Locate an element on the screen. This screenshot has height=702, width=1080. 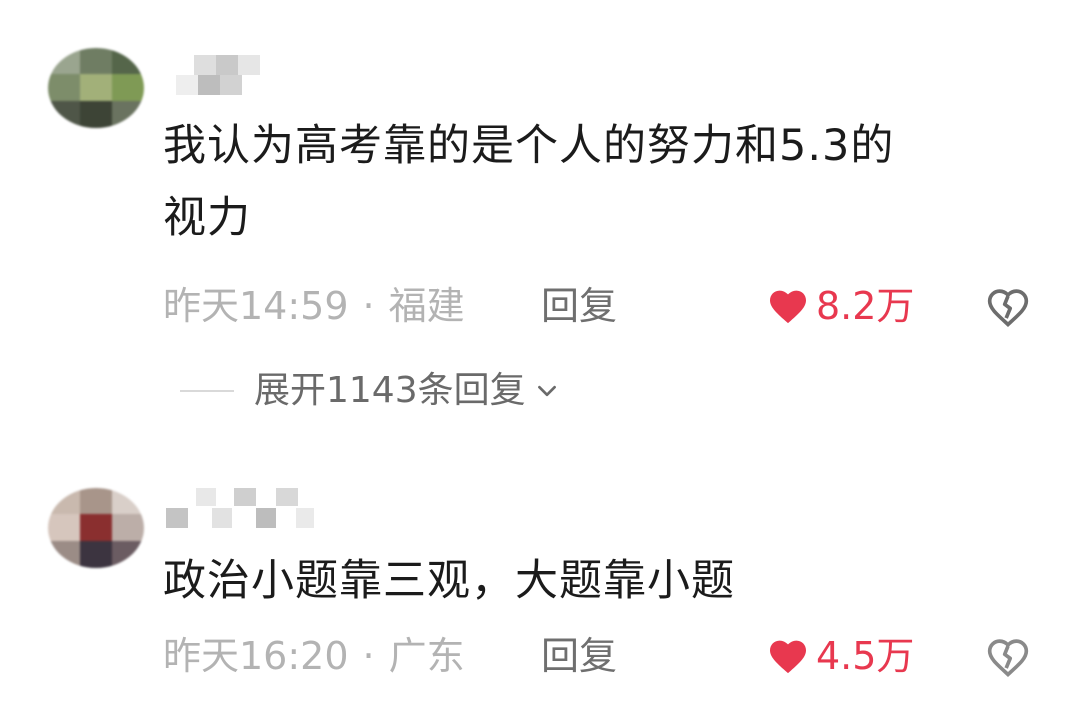
chevron-down-icon is located at coordinates (546, 391).